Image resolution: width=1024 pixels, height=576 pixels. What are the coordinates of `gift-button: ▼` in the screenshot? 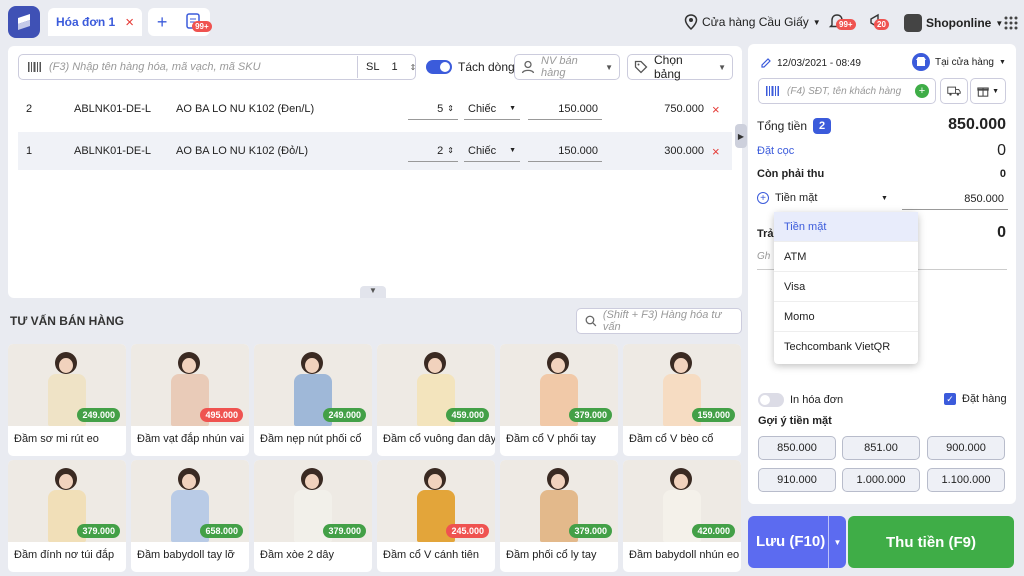 It's located at (988, 91).